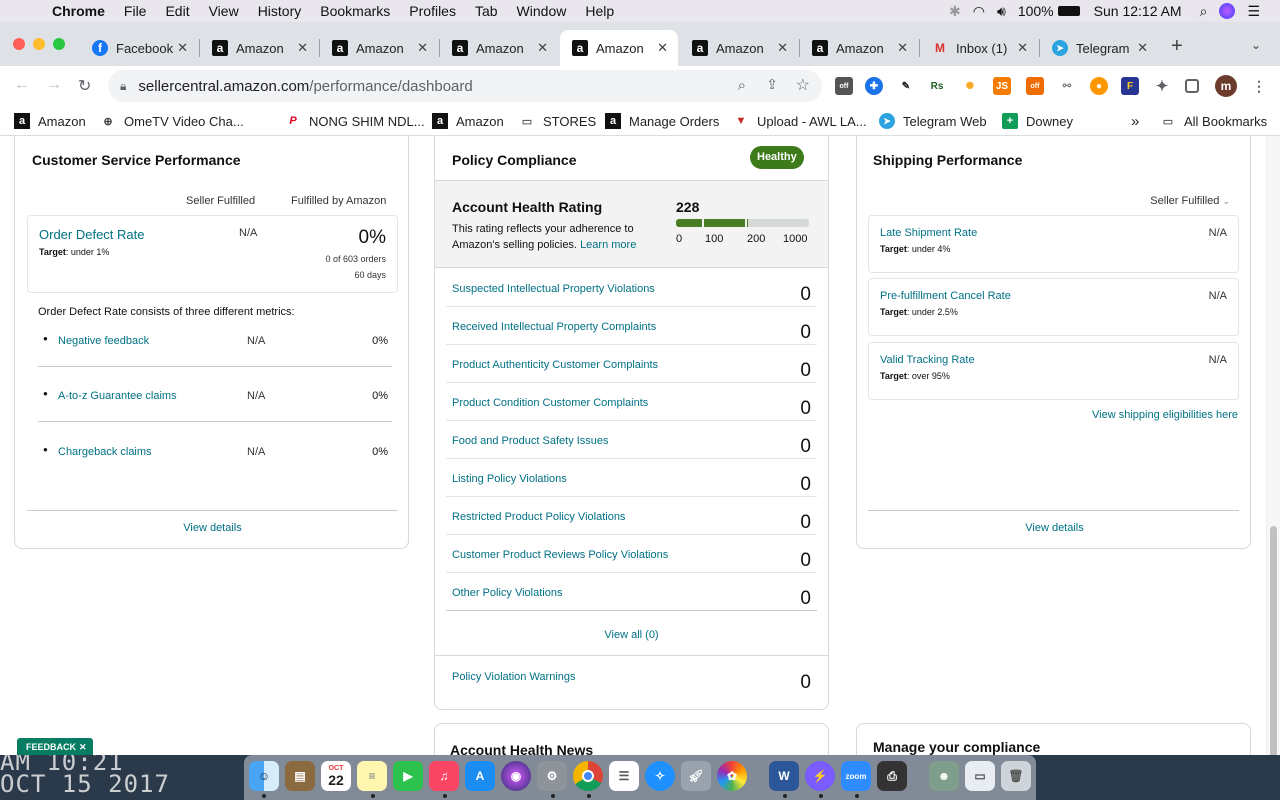 This screenshot has width=1280, height=800. What do you see at coordinates (933, 121) in the screenshot?
I see `bookmark-telegram-web: ➤ Telegram Web` at bounding box center [933, 121].